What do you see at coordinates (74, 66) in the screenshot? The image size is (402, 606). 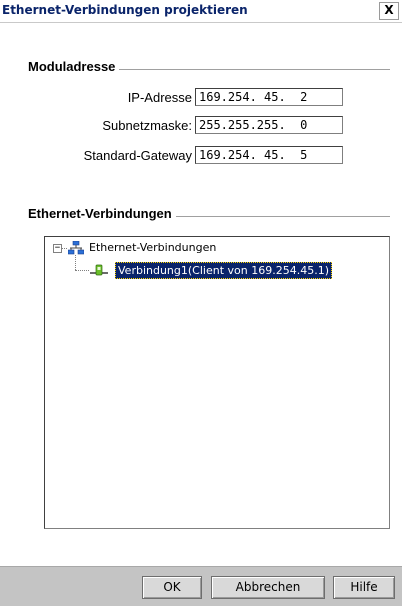 I see `moduladresse-title: Moduladresse` at bounding box center [74, 66].